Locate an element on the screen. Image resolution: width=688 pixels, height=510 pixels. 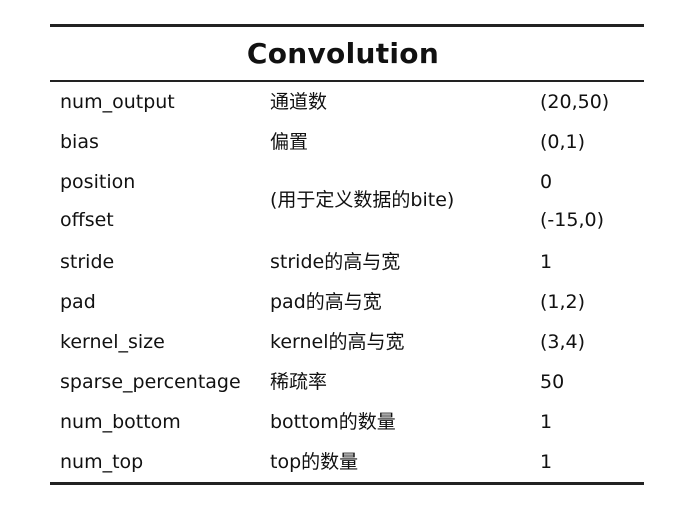
param-name: offset is located at coordinates (87, 220).